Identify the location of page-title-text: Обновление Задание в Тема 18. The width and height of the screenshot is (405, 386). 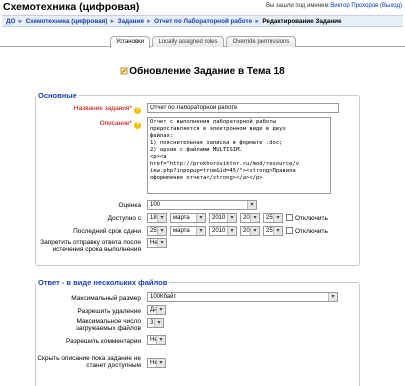
(207, 71).